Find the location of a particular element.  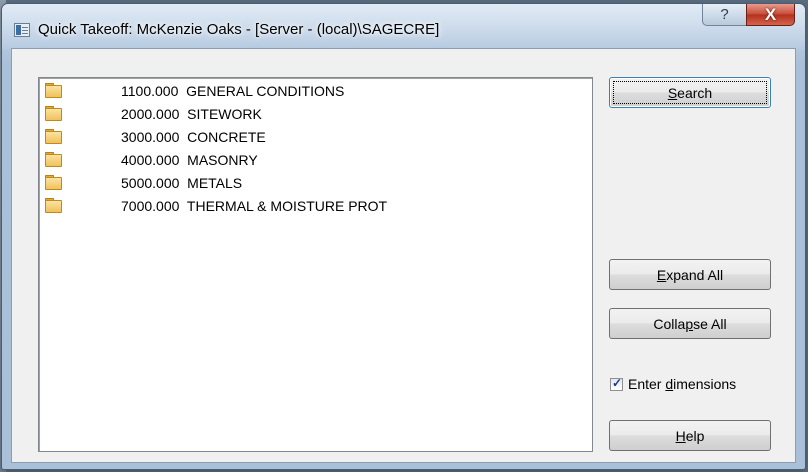

help-button: Help is located at coordinates (690, 435).